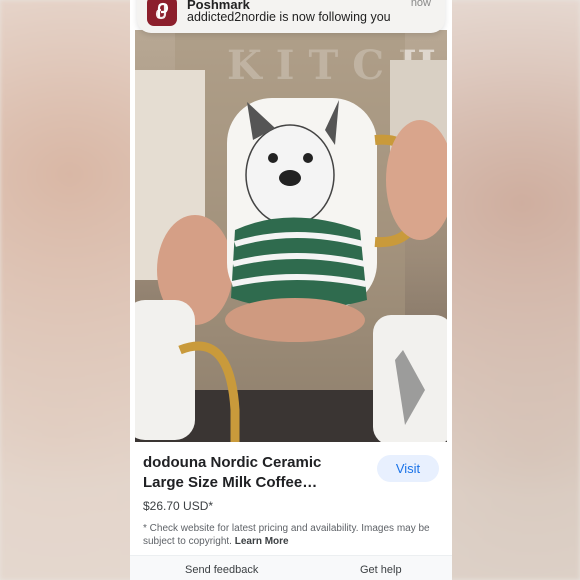  Describe the element at coordinates (221, 570) in the screenshot. I see `send-feedback-link: Send feedback` at that location.